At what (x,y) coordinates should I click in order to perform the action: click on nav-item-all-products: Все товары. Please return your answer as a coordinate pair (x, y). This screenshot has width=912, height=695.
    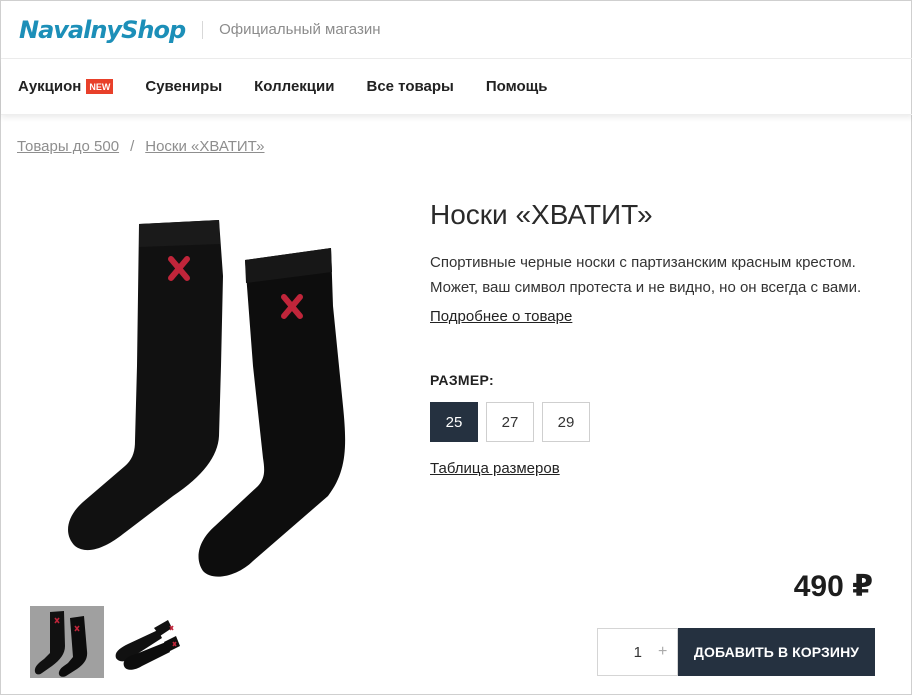
    Looking at the image, I should click on (409, 86).